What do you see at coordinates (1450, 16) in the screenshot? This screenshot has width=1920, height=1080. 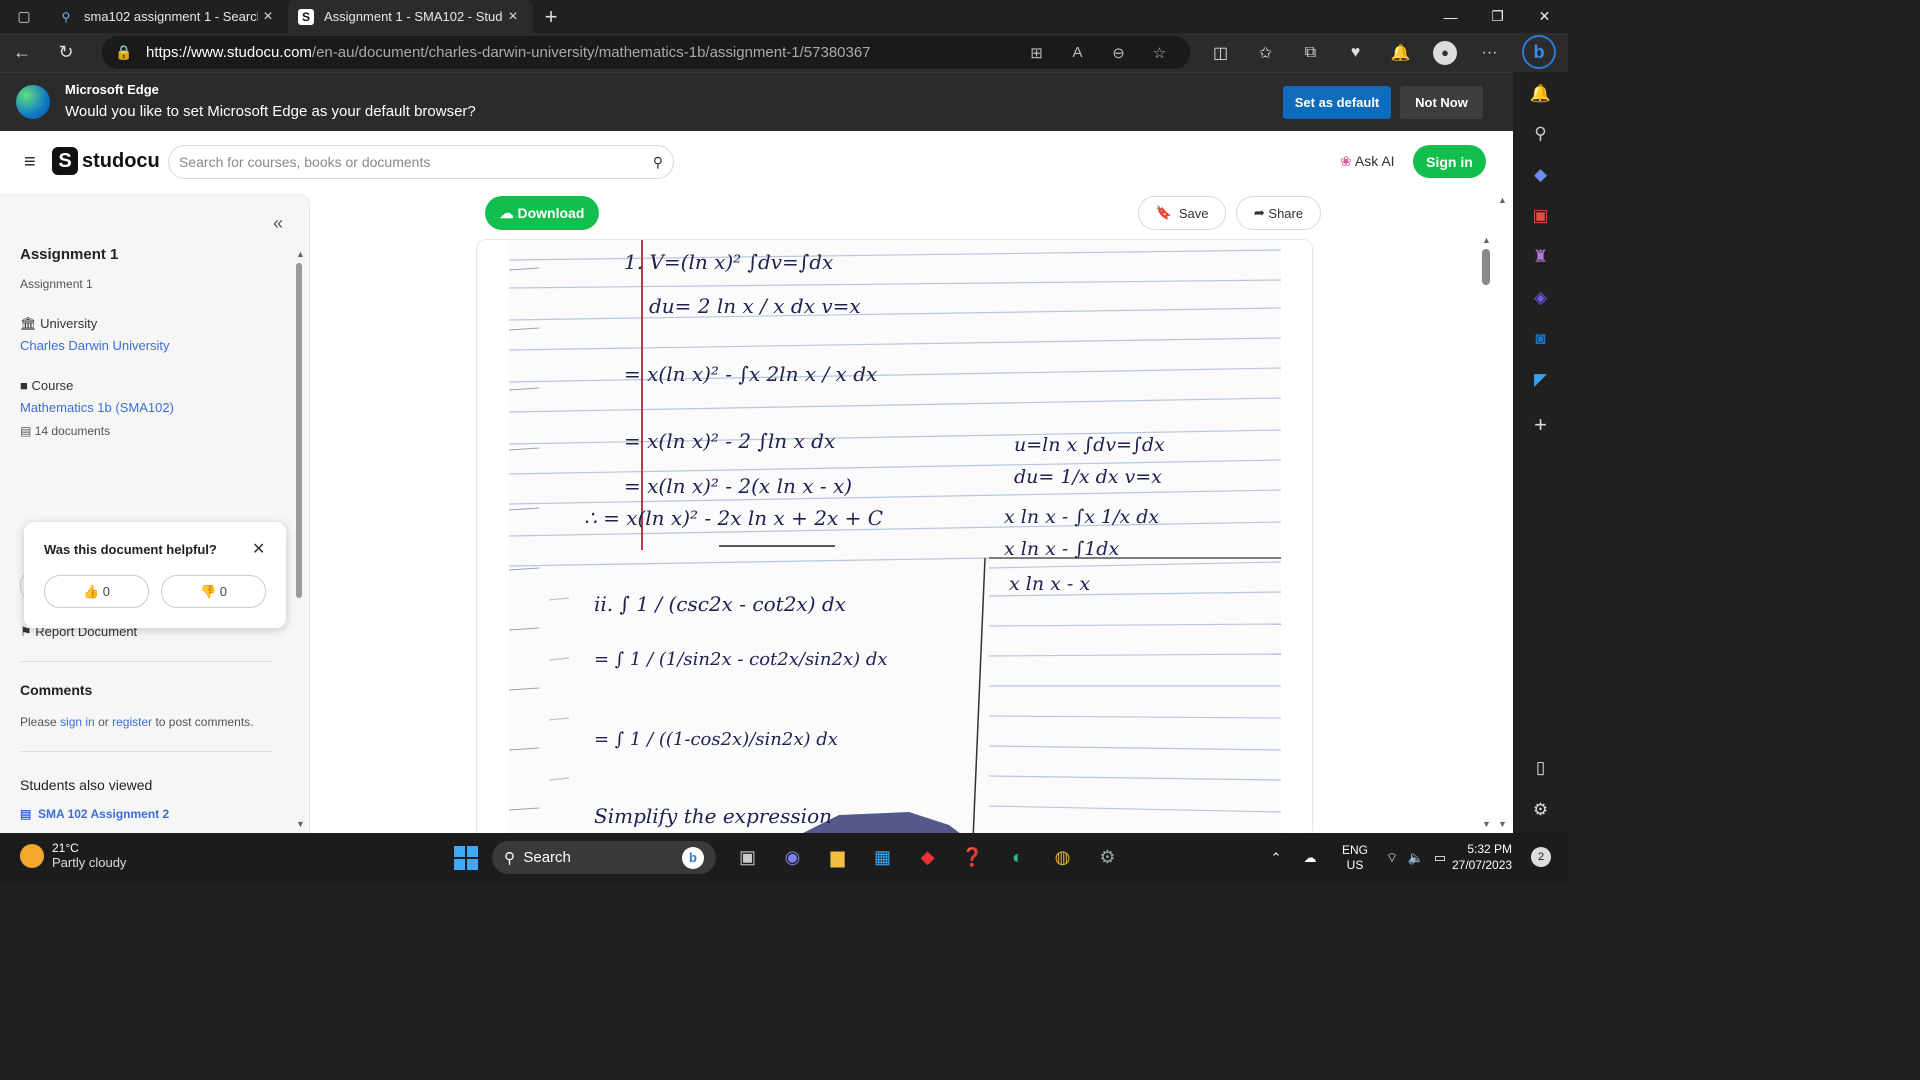 I see `minimize-icon: —` at bounding box center [1450, 16].